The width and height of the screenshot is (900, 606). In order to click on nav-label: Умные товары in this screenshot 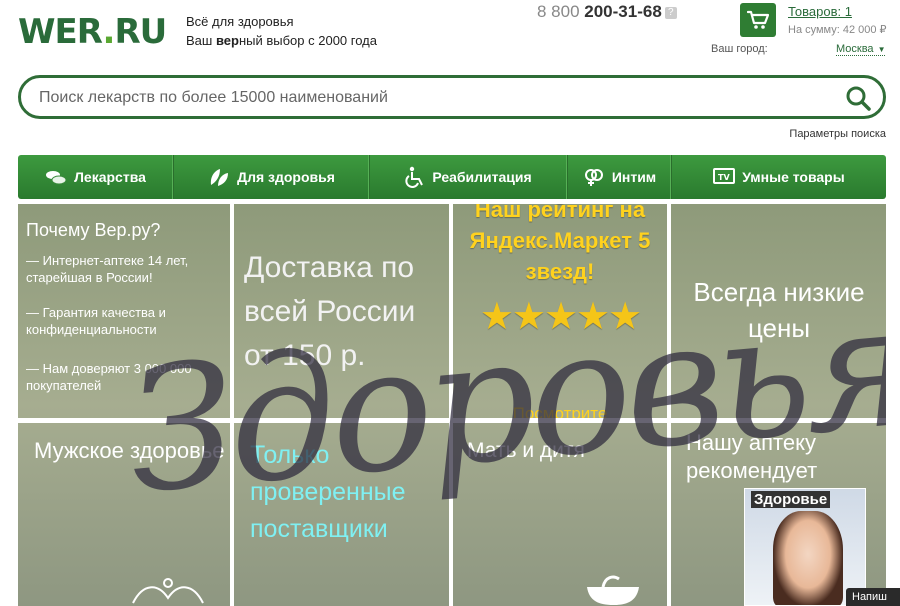, I will do `click(793, 177)`.